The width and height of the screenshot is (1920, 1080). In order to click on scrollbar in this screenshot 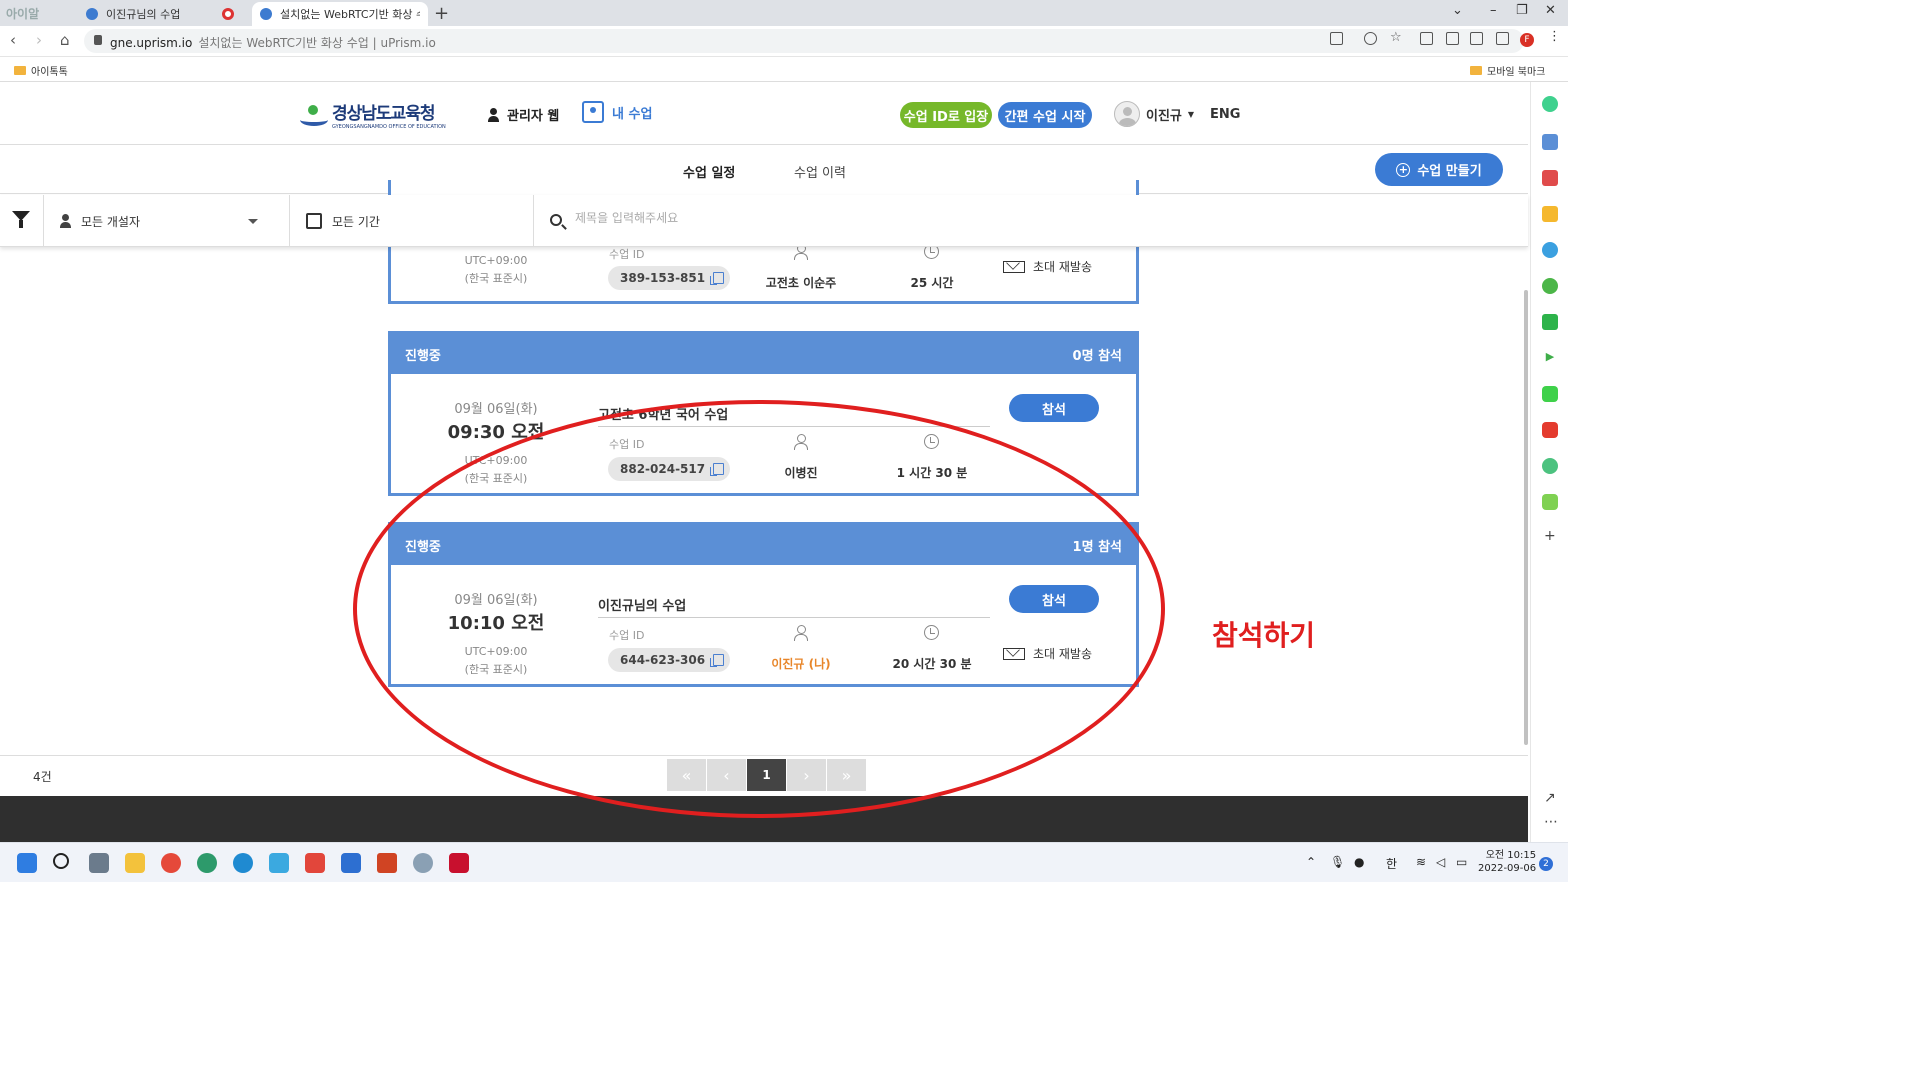, I will do `click(1526, 517)`.